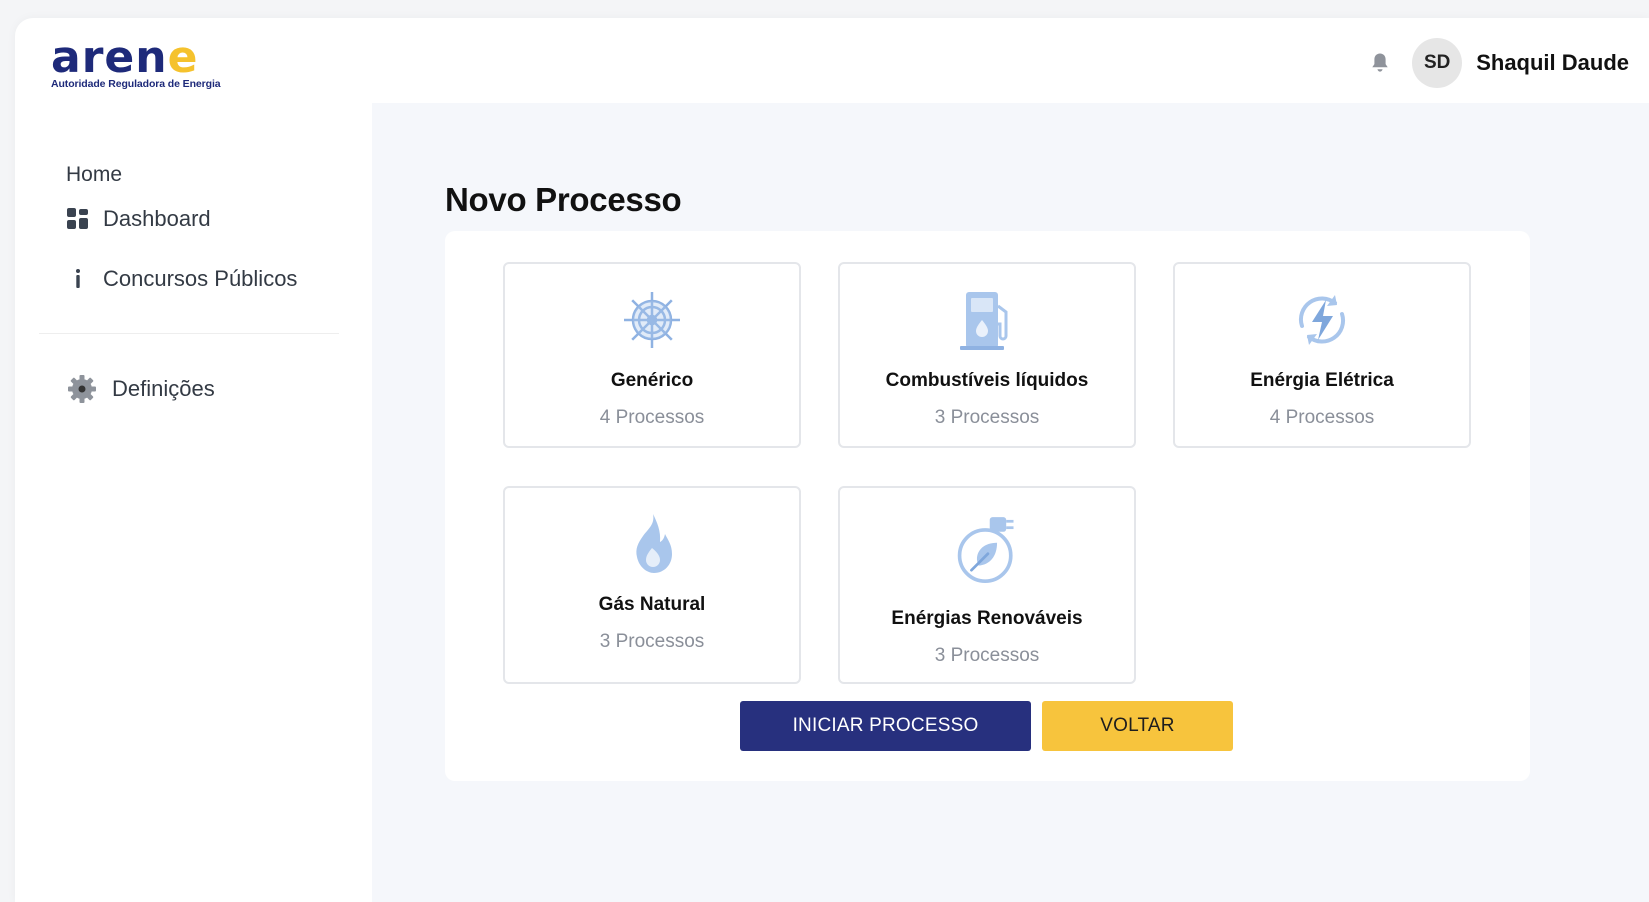 The width and height of the screenshot is (1649, 902). Describe the element at coordinates (163, 388) in the screenshot. I see `sidebar-item-label: Definições` at that location.